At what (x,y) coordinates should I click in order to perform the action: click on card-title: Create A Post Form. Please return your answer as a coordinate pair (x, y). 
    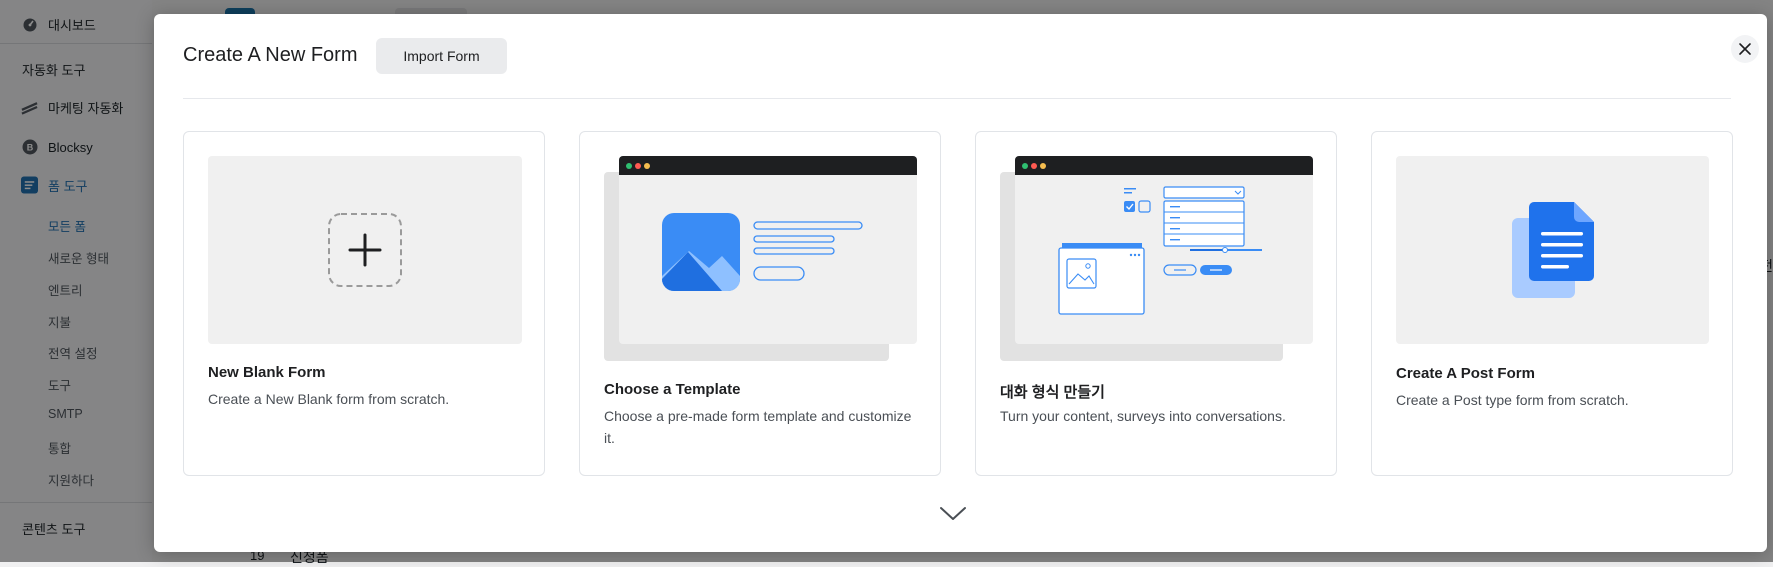
    Looking at the image, I should click on (1465, 373).